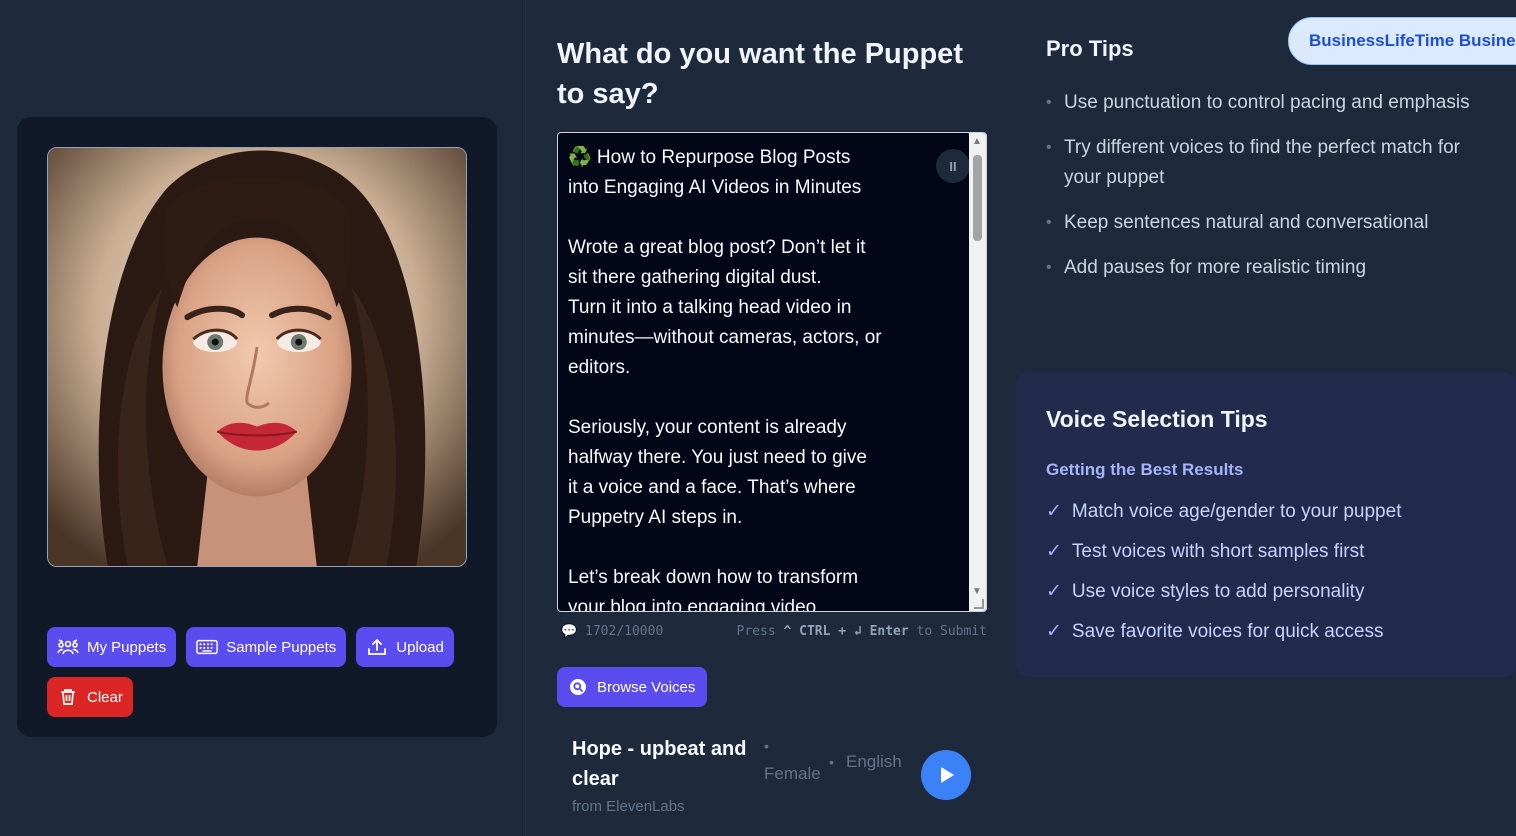 The height and width of the screenshot is (836, 1516). I want to click on list-item: ✓ Use voice styles to add personality, so click(1223, 592).